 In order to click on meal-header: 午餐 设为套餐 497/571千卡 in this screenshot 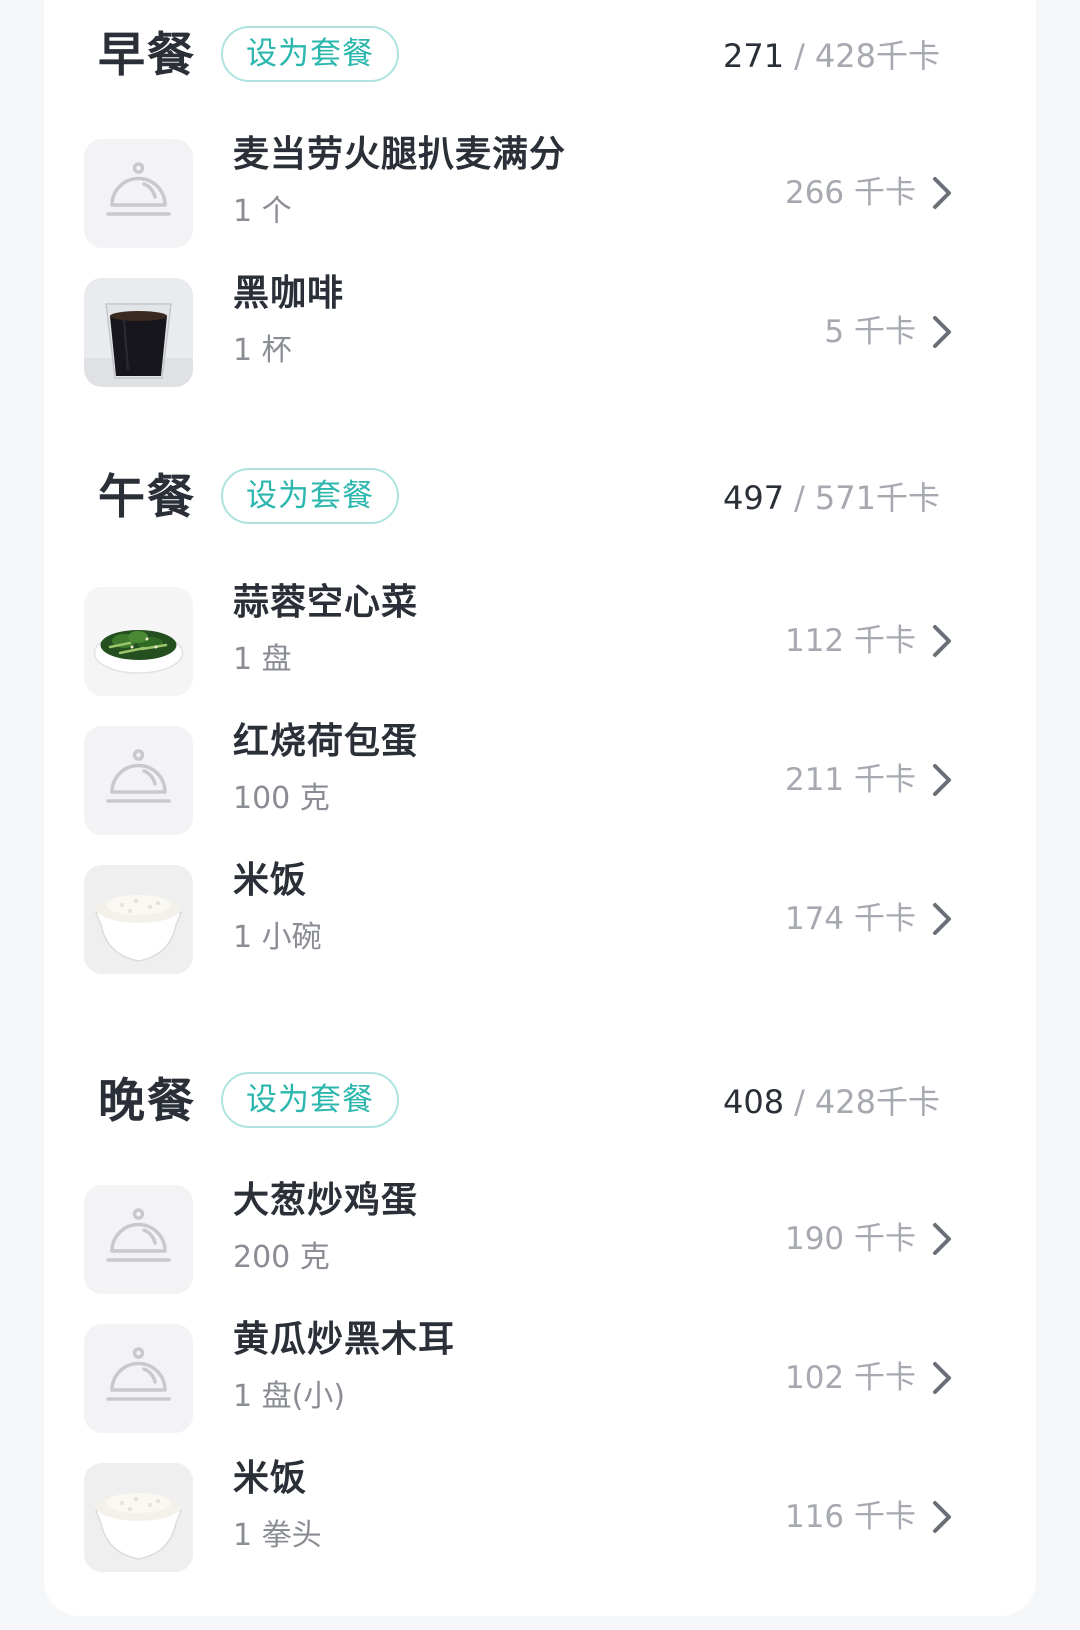, I will do `click(540, 498)`.